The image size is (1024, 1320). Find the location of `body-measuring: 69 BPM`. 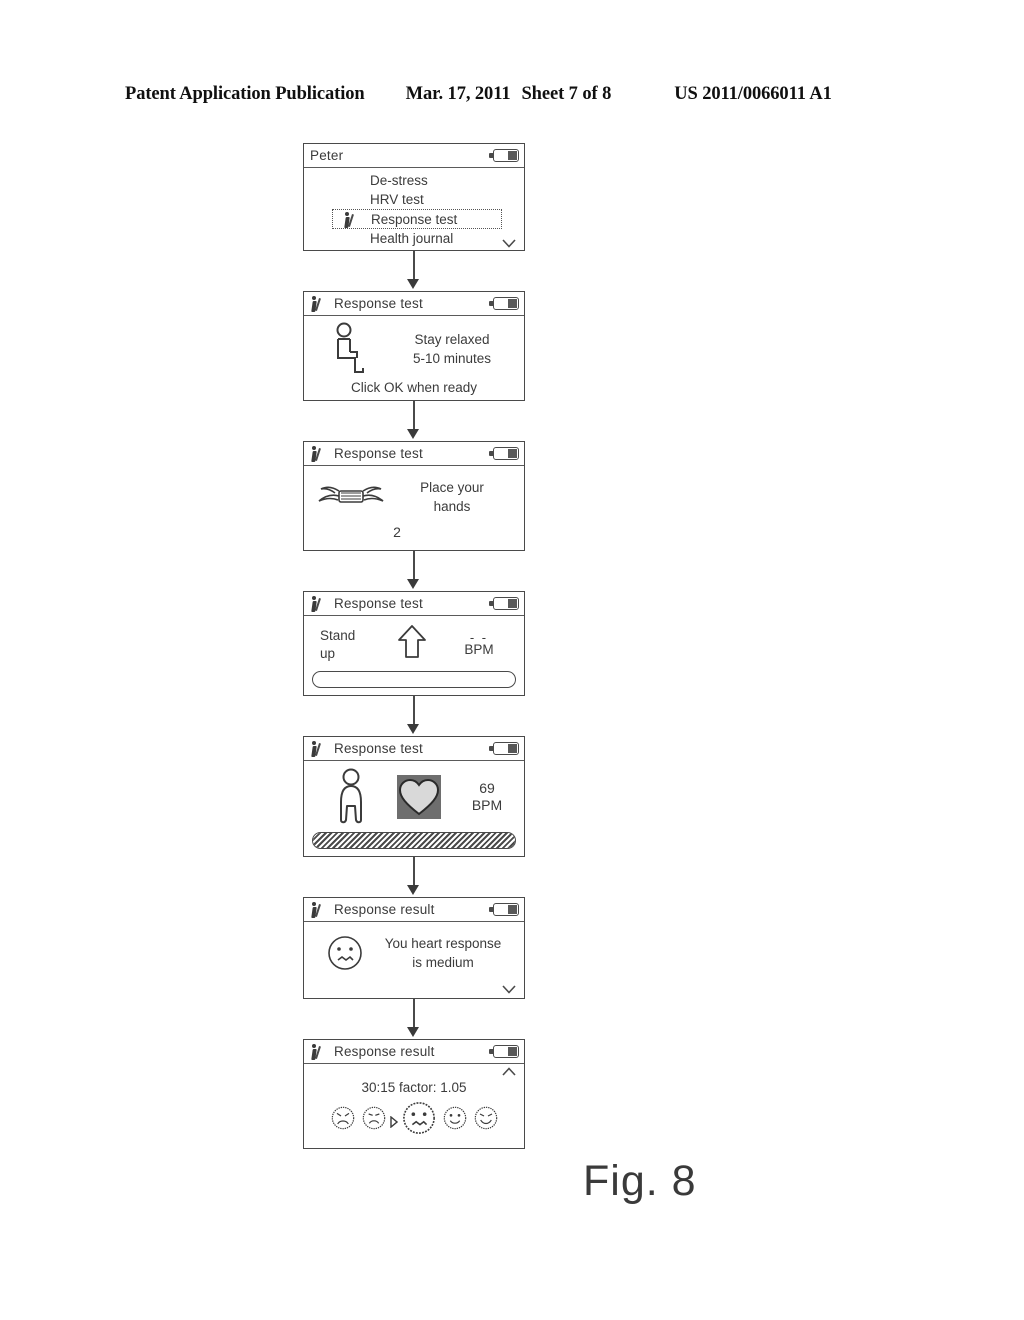

body-measuring: 69 BPM is located at coordinates (414, 808).